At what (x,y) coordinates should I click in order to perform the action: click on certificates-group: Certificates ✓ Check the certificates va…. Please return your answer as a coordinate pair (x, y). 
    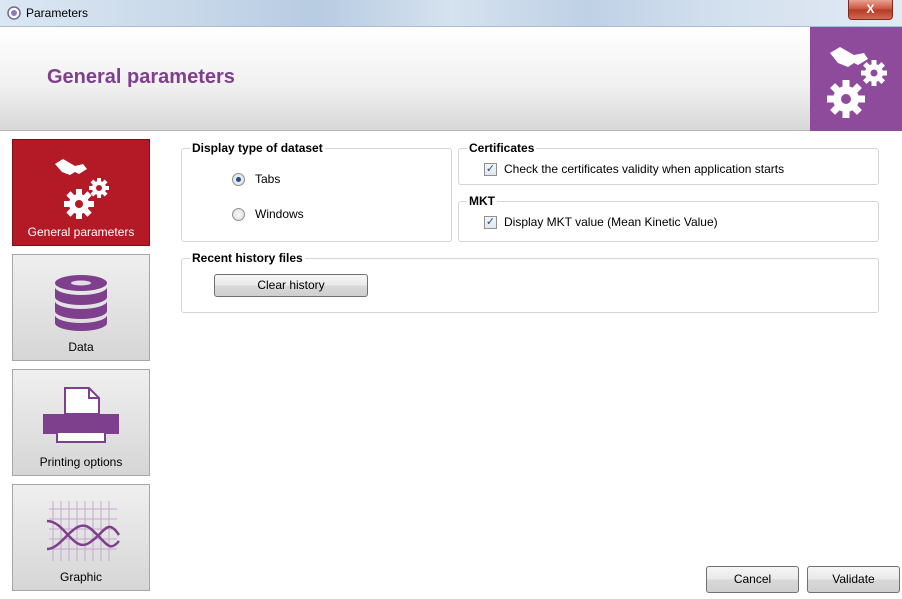
    Looking at the image, I should click on (668, 163).